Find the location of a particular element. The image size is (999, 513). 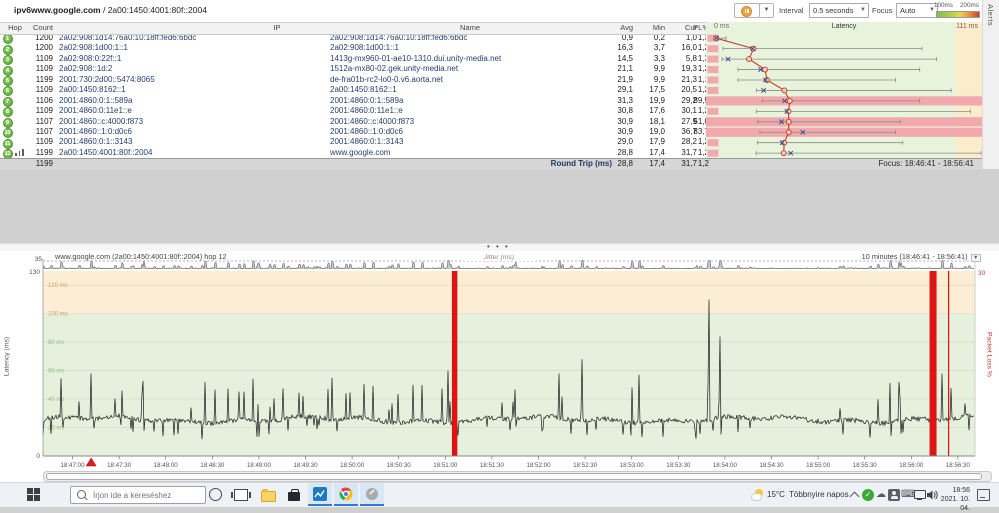

taskbar-search is located at coordinates (138, 495).